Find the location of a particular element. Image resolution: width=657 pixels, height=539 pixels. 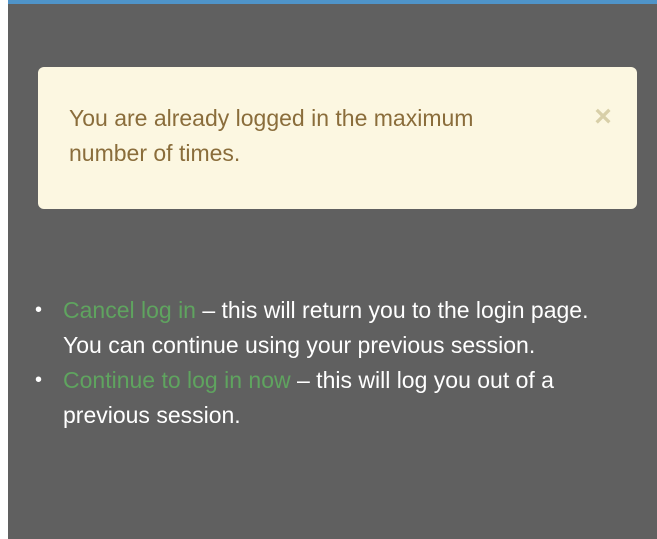

cancel-log-in-link: Cancel log in is located at coordinates (129, 310).